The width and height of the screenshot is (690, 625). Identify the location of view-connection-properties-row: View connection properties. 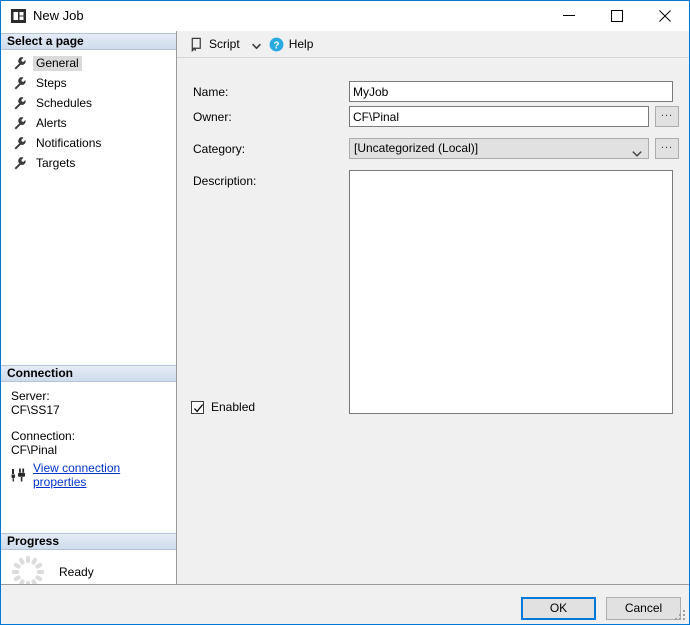
(93, 475).